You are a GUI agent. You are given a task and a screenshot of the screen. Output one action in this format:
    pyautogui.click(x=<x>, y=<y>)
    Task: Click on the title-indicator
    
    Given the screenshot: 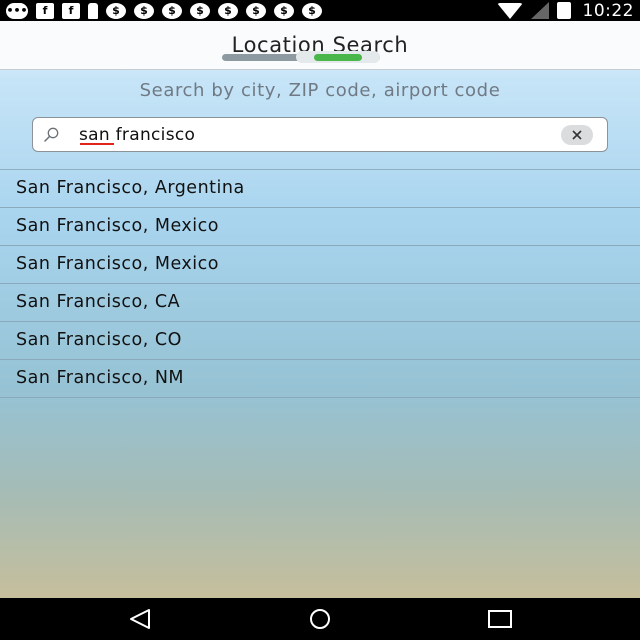 What is the action you would take?
    pyautogui.click(x=301, y=57)
    